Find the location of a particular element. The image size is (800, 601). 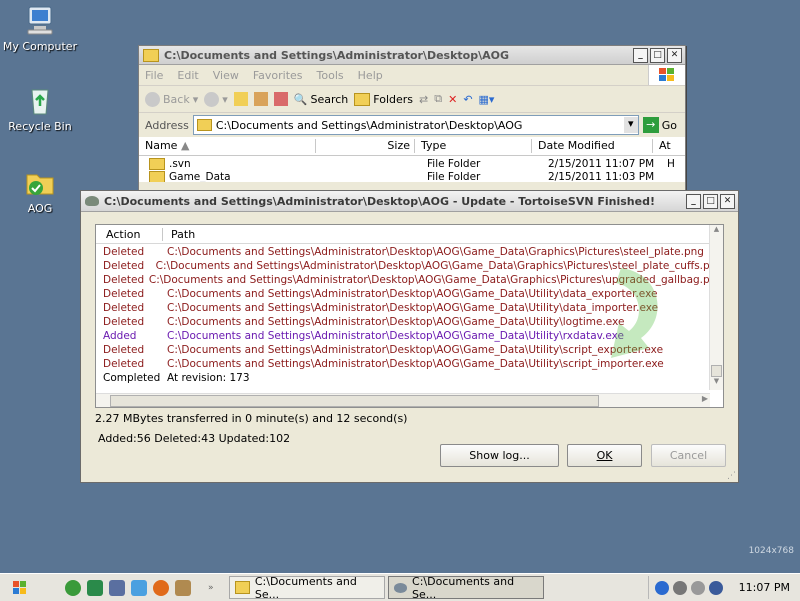

search-button: 🔍 Search is located at coordinates (321, 99).